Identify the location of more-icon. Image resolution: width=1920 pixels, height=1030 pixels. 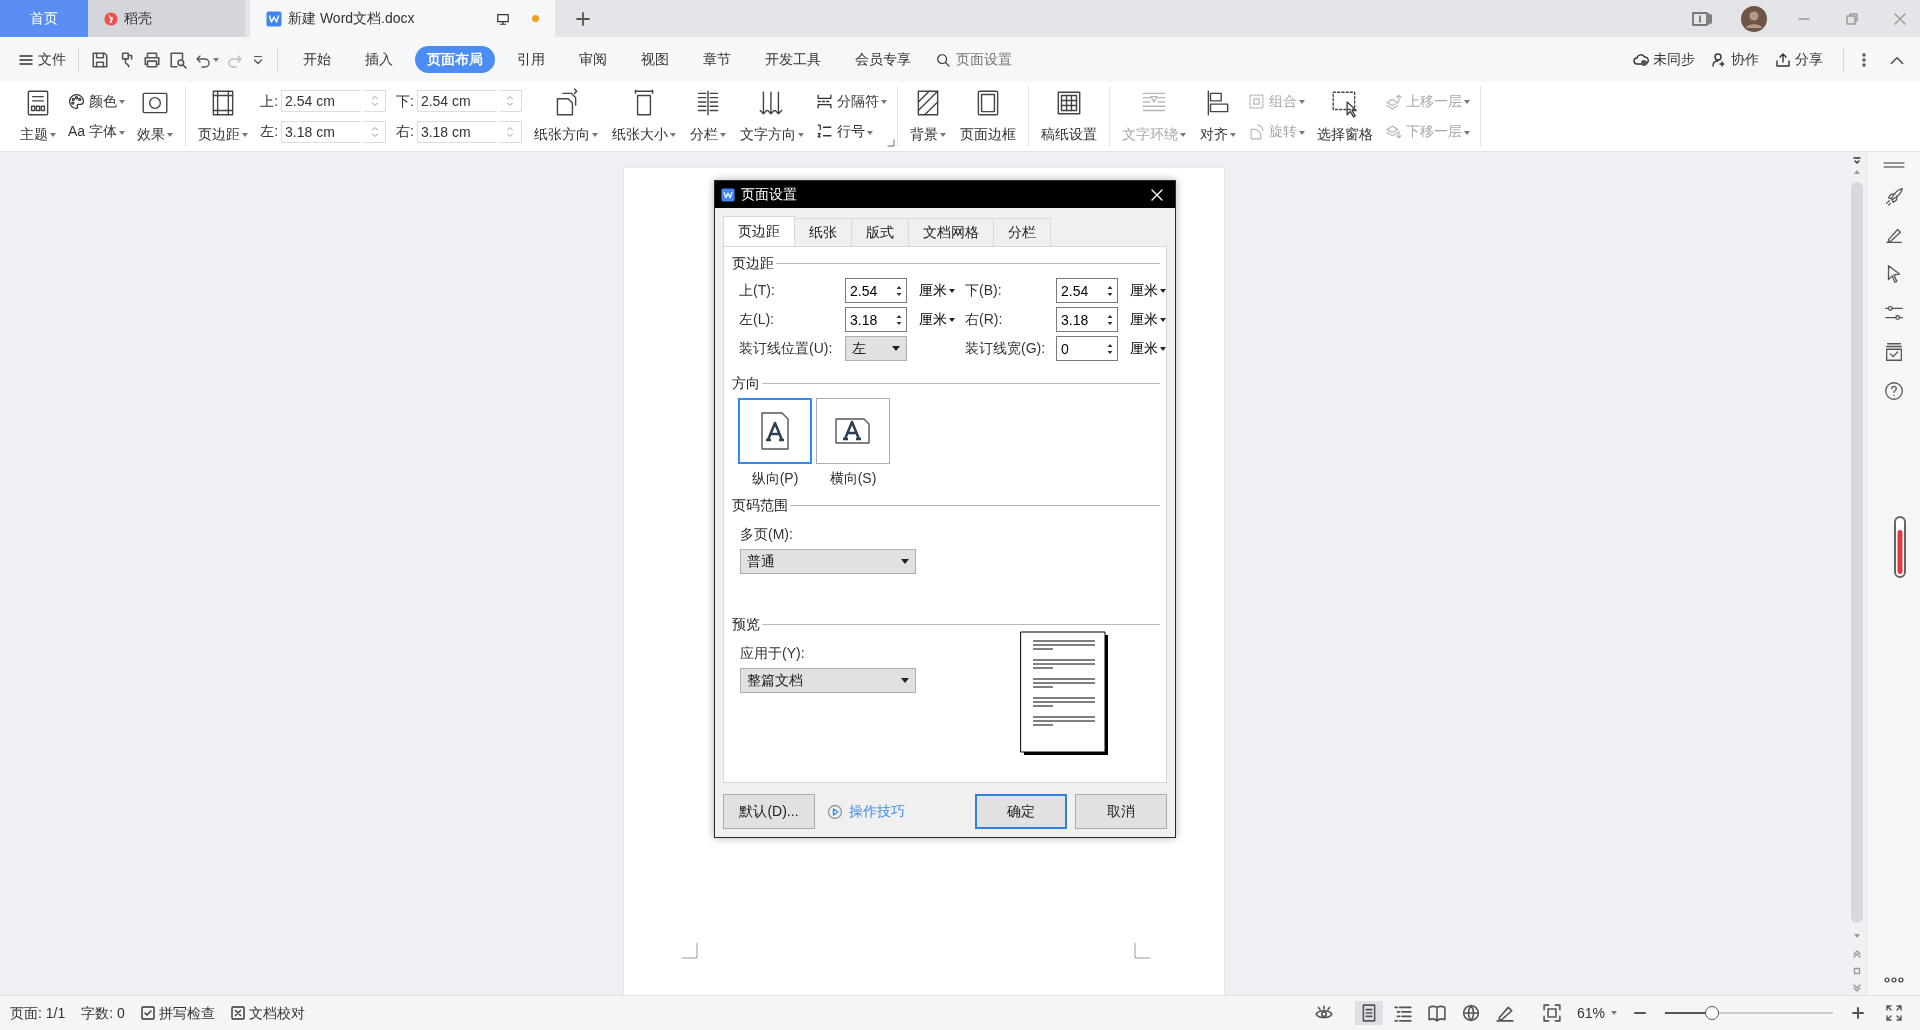
(1893, 980).